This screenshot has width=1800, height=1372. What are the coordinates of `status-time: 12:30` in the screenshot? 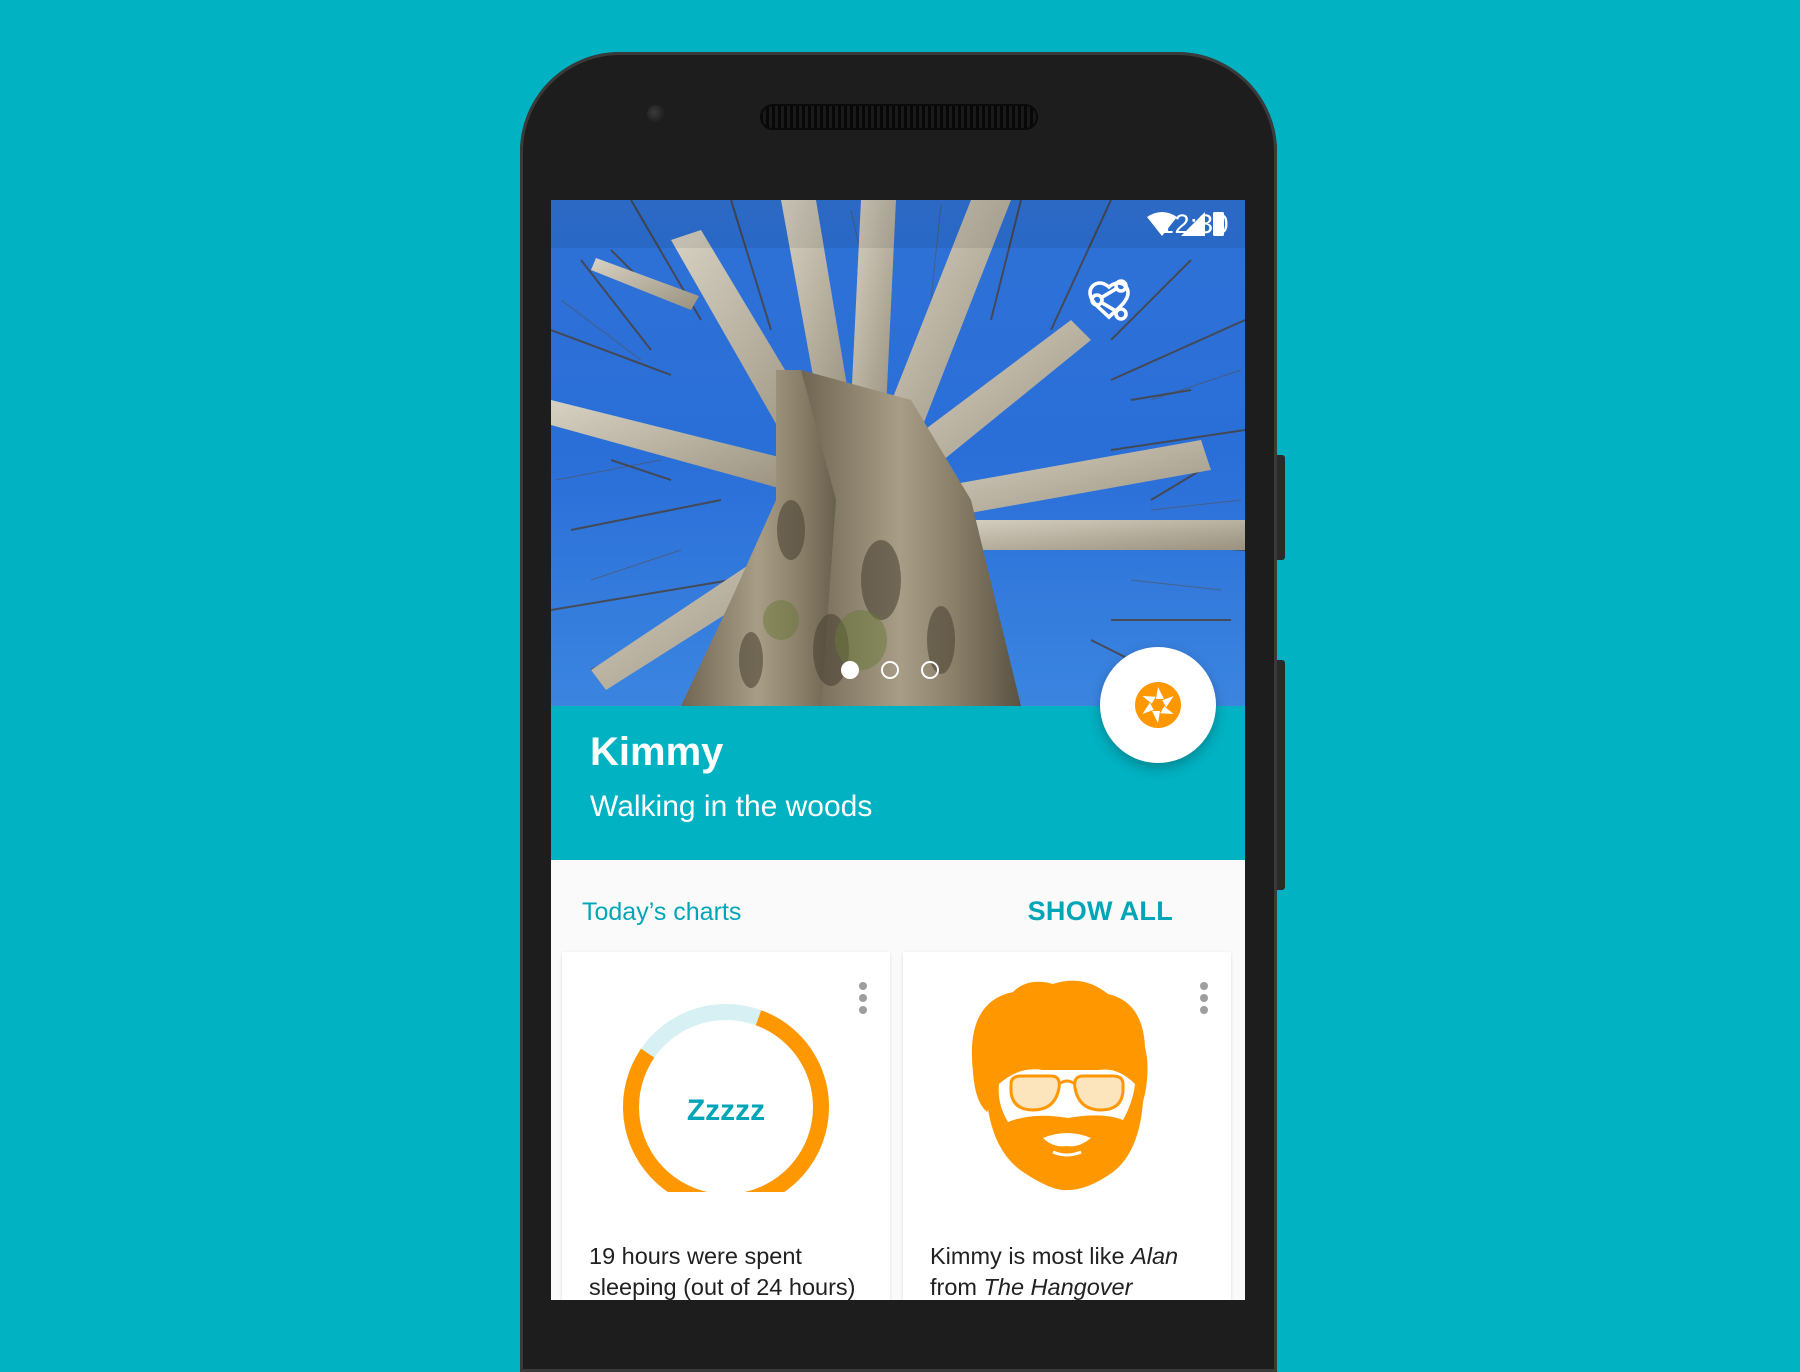 It's located at (1193, 224).